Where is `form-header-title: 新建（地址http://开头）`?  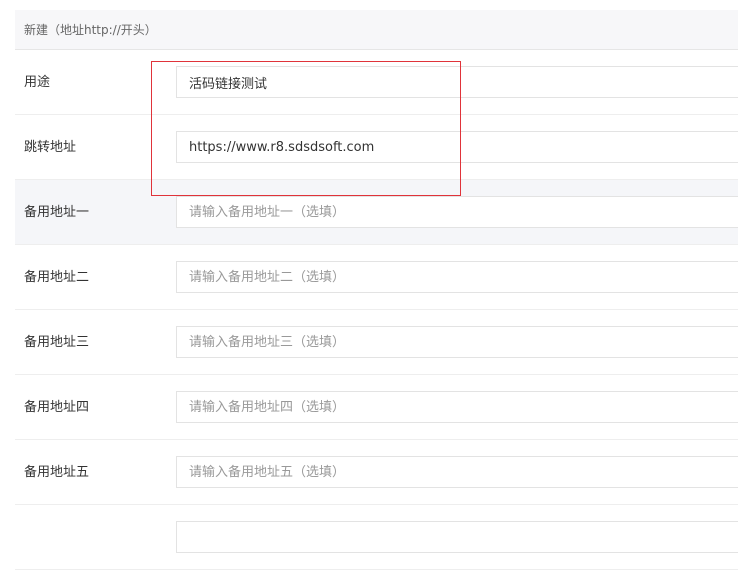 form-header-title: 新建（地址http://开头） is located at coordinates (376, 30).